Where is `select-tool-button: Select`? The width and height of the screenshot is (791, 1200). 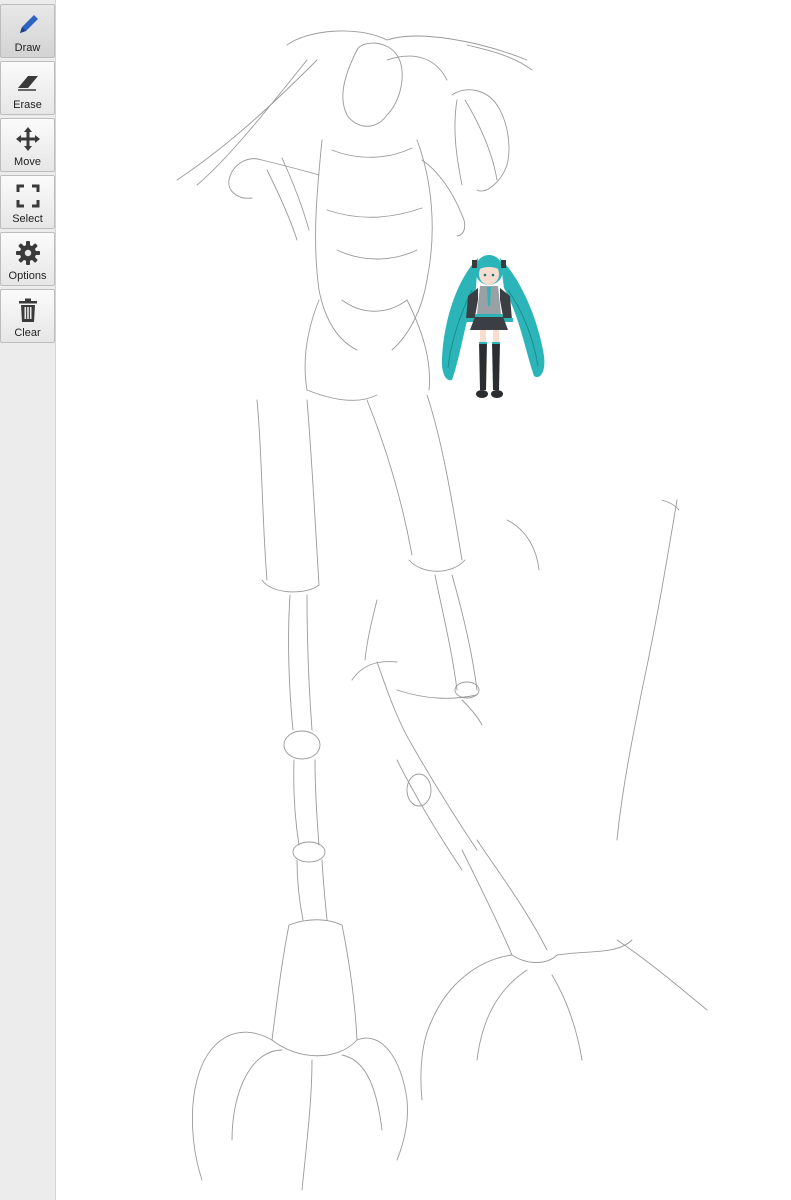
select-tool-button: Select is located at coordinates (27, 202).